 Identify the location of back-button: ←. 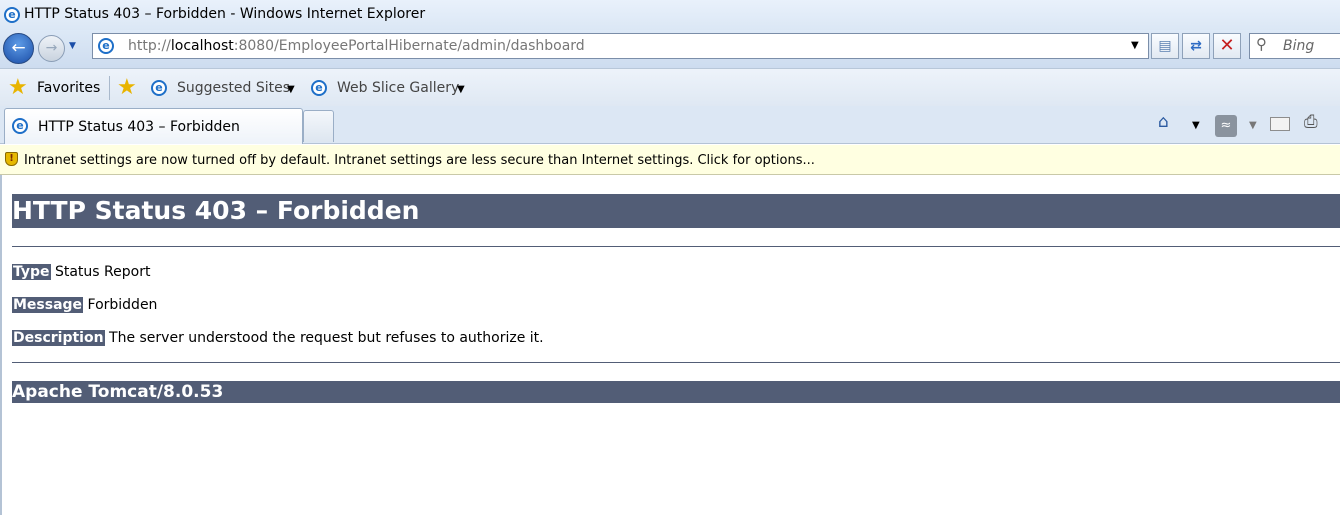
(18, 48).